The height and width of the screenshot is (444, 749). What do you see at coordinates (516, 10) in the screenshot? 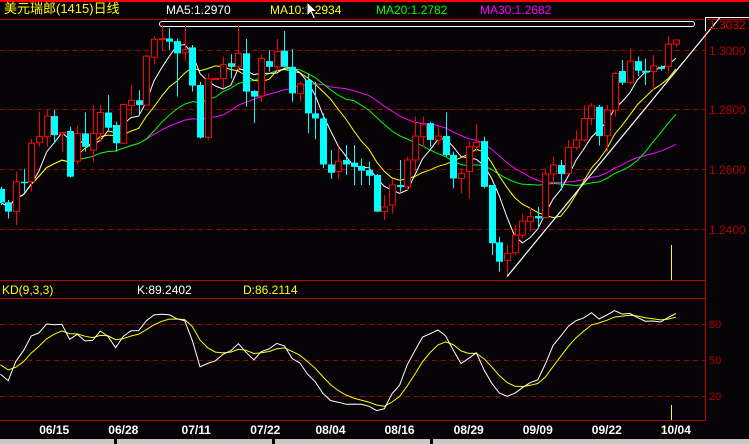
I see `ma30-readout: MA30:1.2682` at bounding box center [516, 10].